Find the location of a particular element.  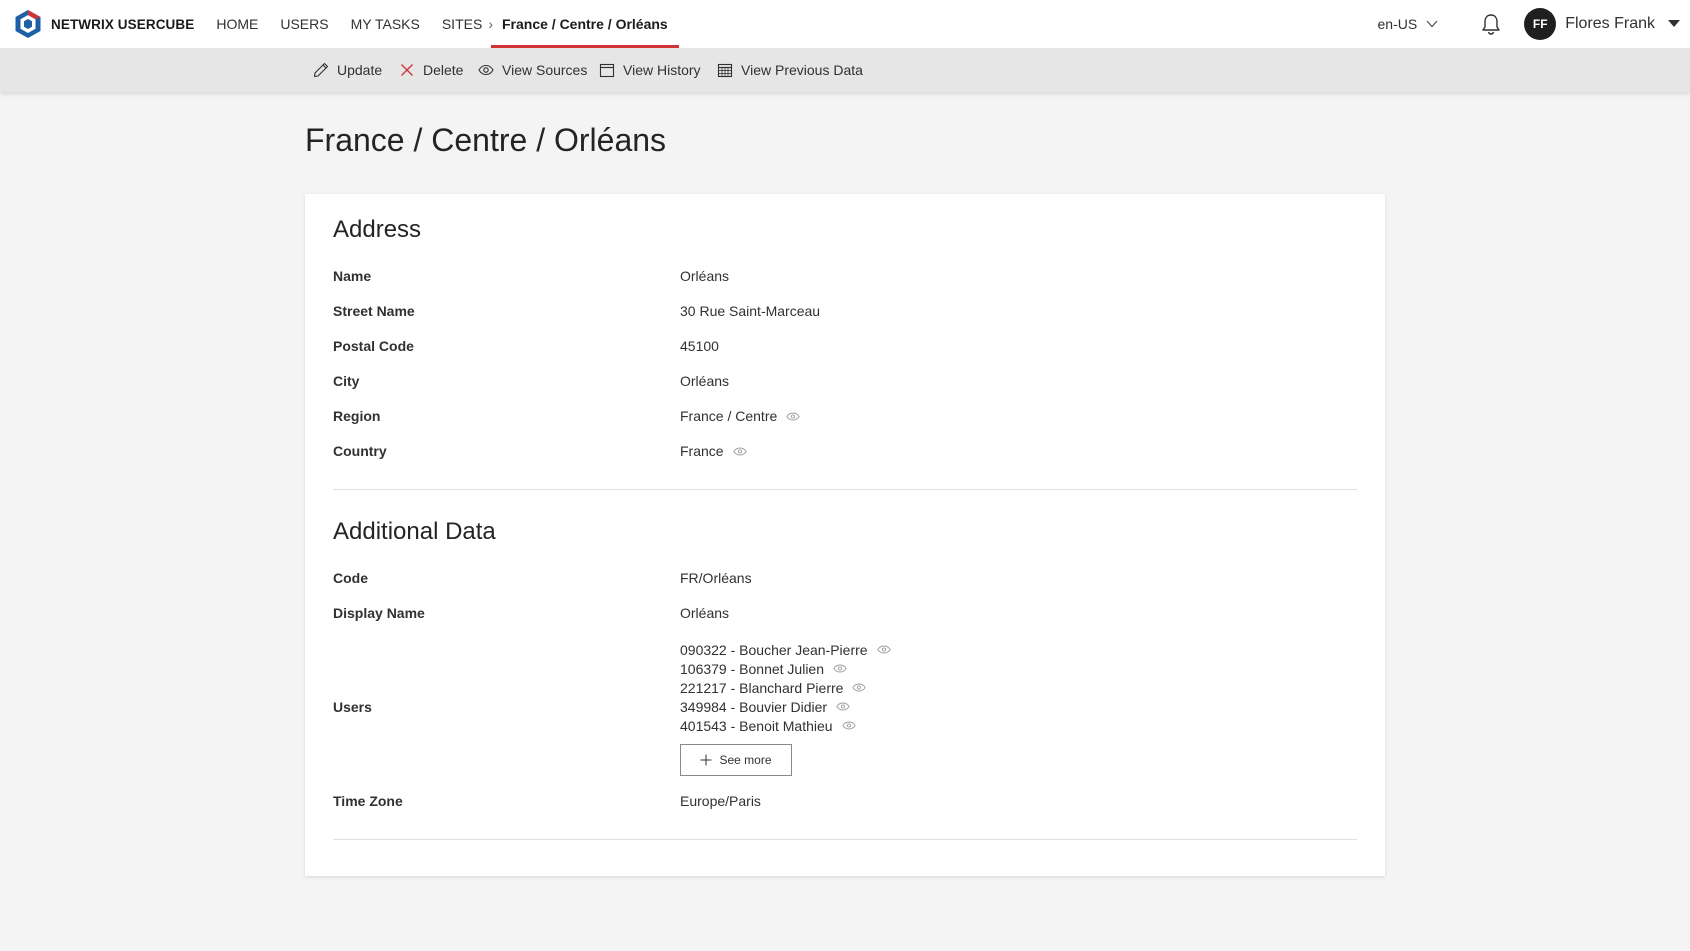

field-label: Name is located at coordinates (352, 276).